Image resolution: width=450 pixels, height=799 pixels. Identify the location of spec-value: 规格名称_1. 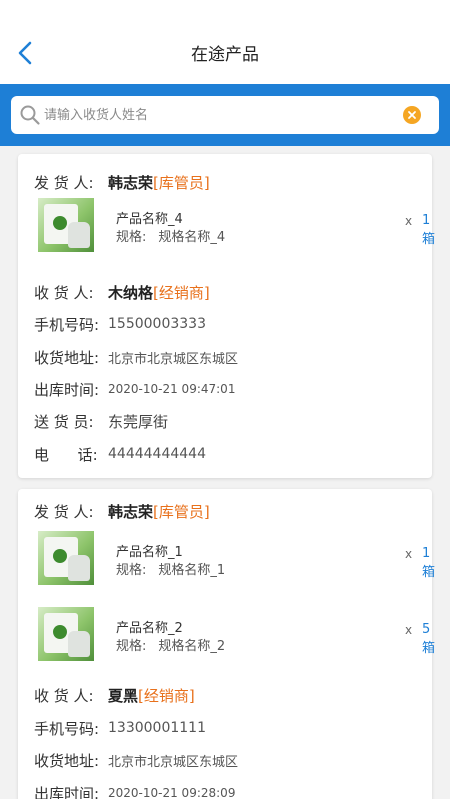
(192, 570).